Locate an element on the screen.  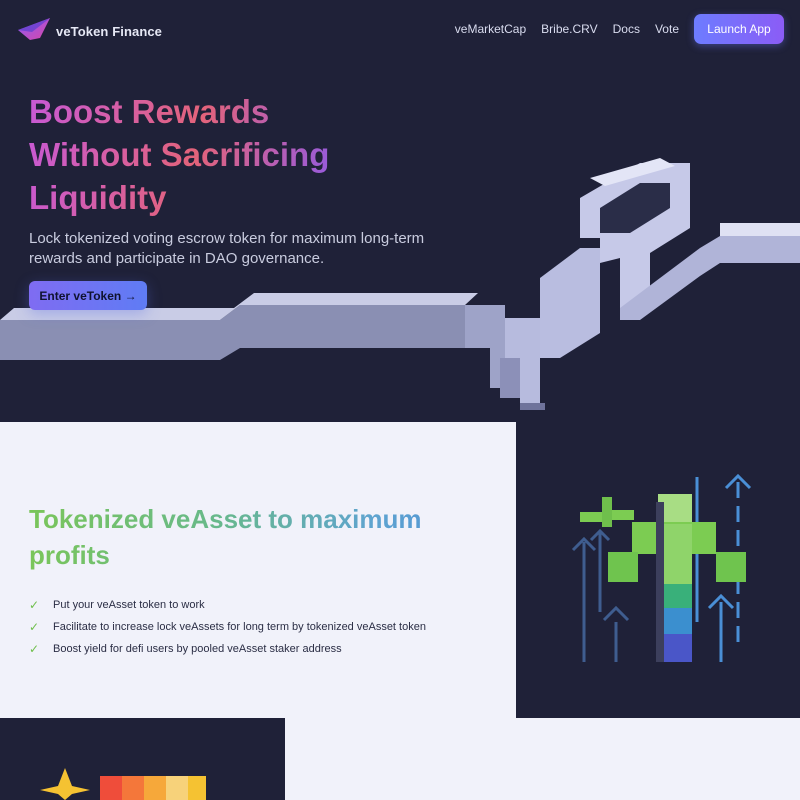
arrow-right-icon: → is located at coordinates (130, 295).